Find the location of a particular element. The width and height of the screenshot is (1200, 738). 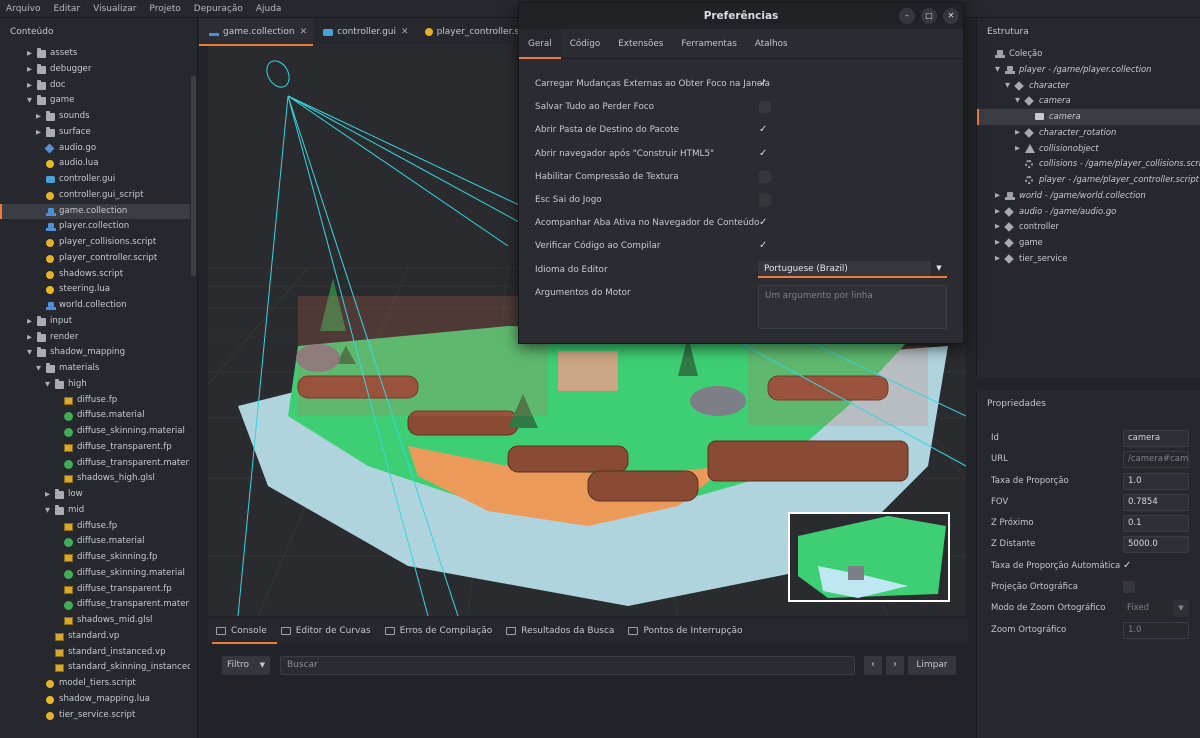

file-item: audio.go is located at coordinates (95, 149).